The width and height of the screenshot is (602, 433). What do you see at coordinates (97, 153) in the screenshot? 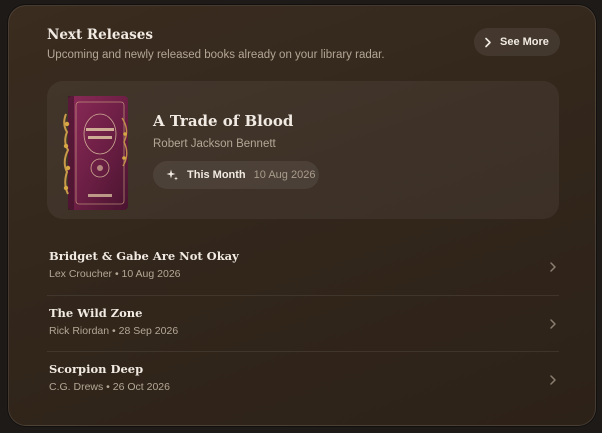
I see `book-cover-image` at bounding box center [97, 153].